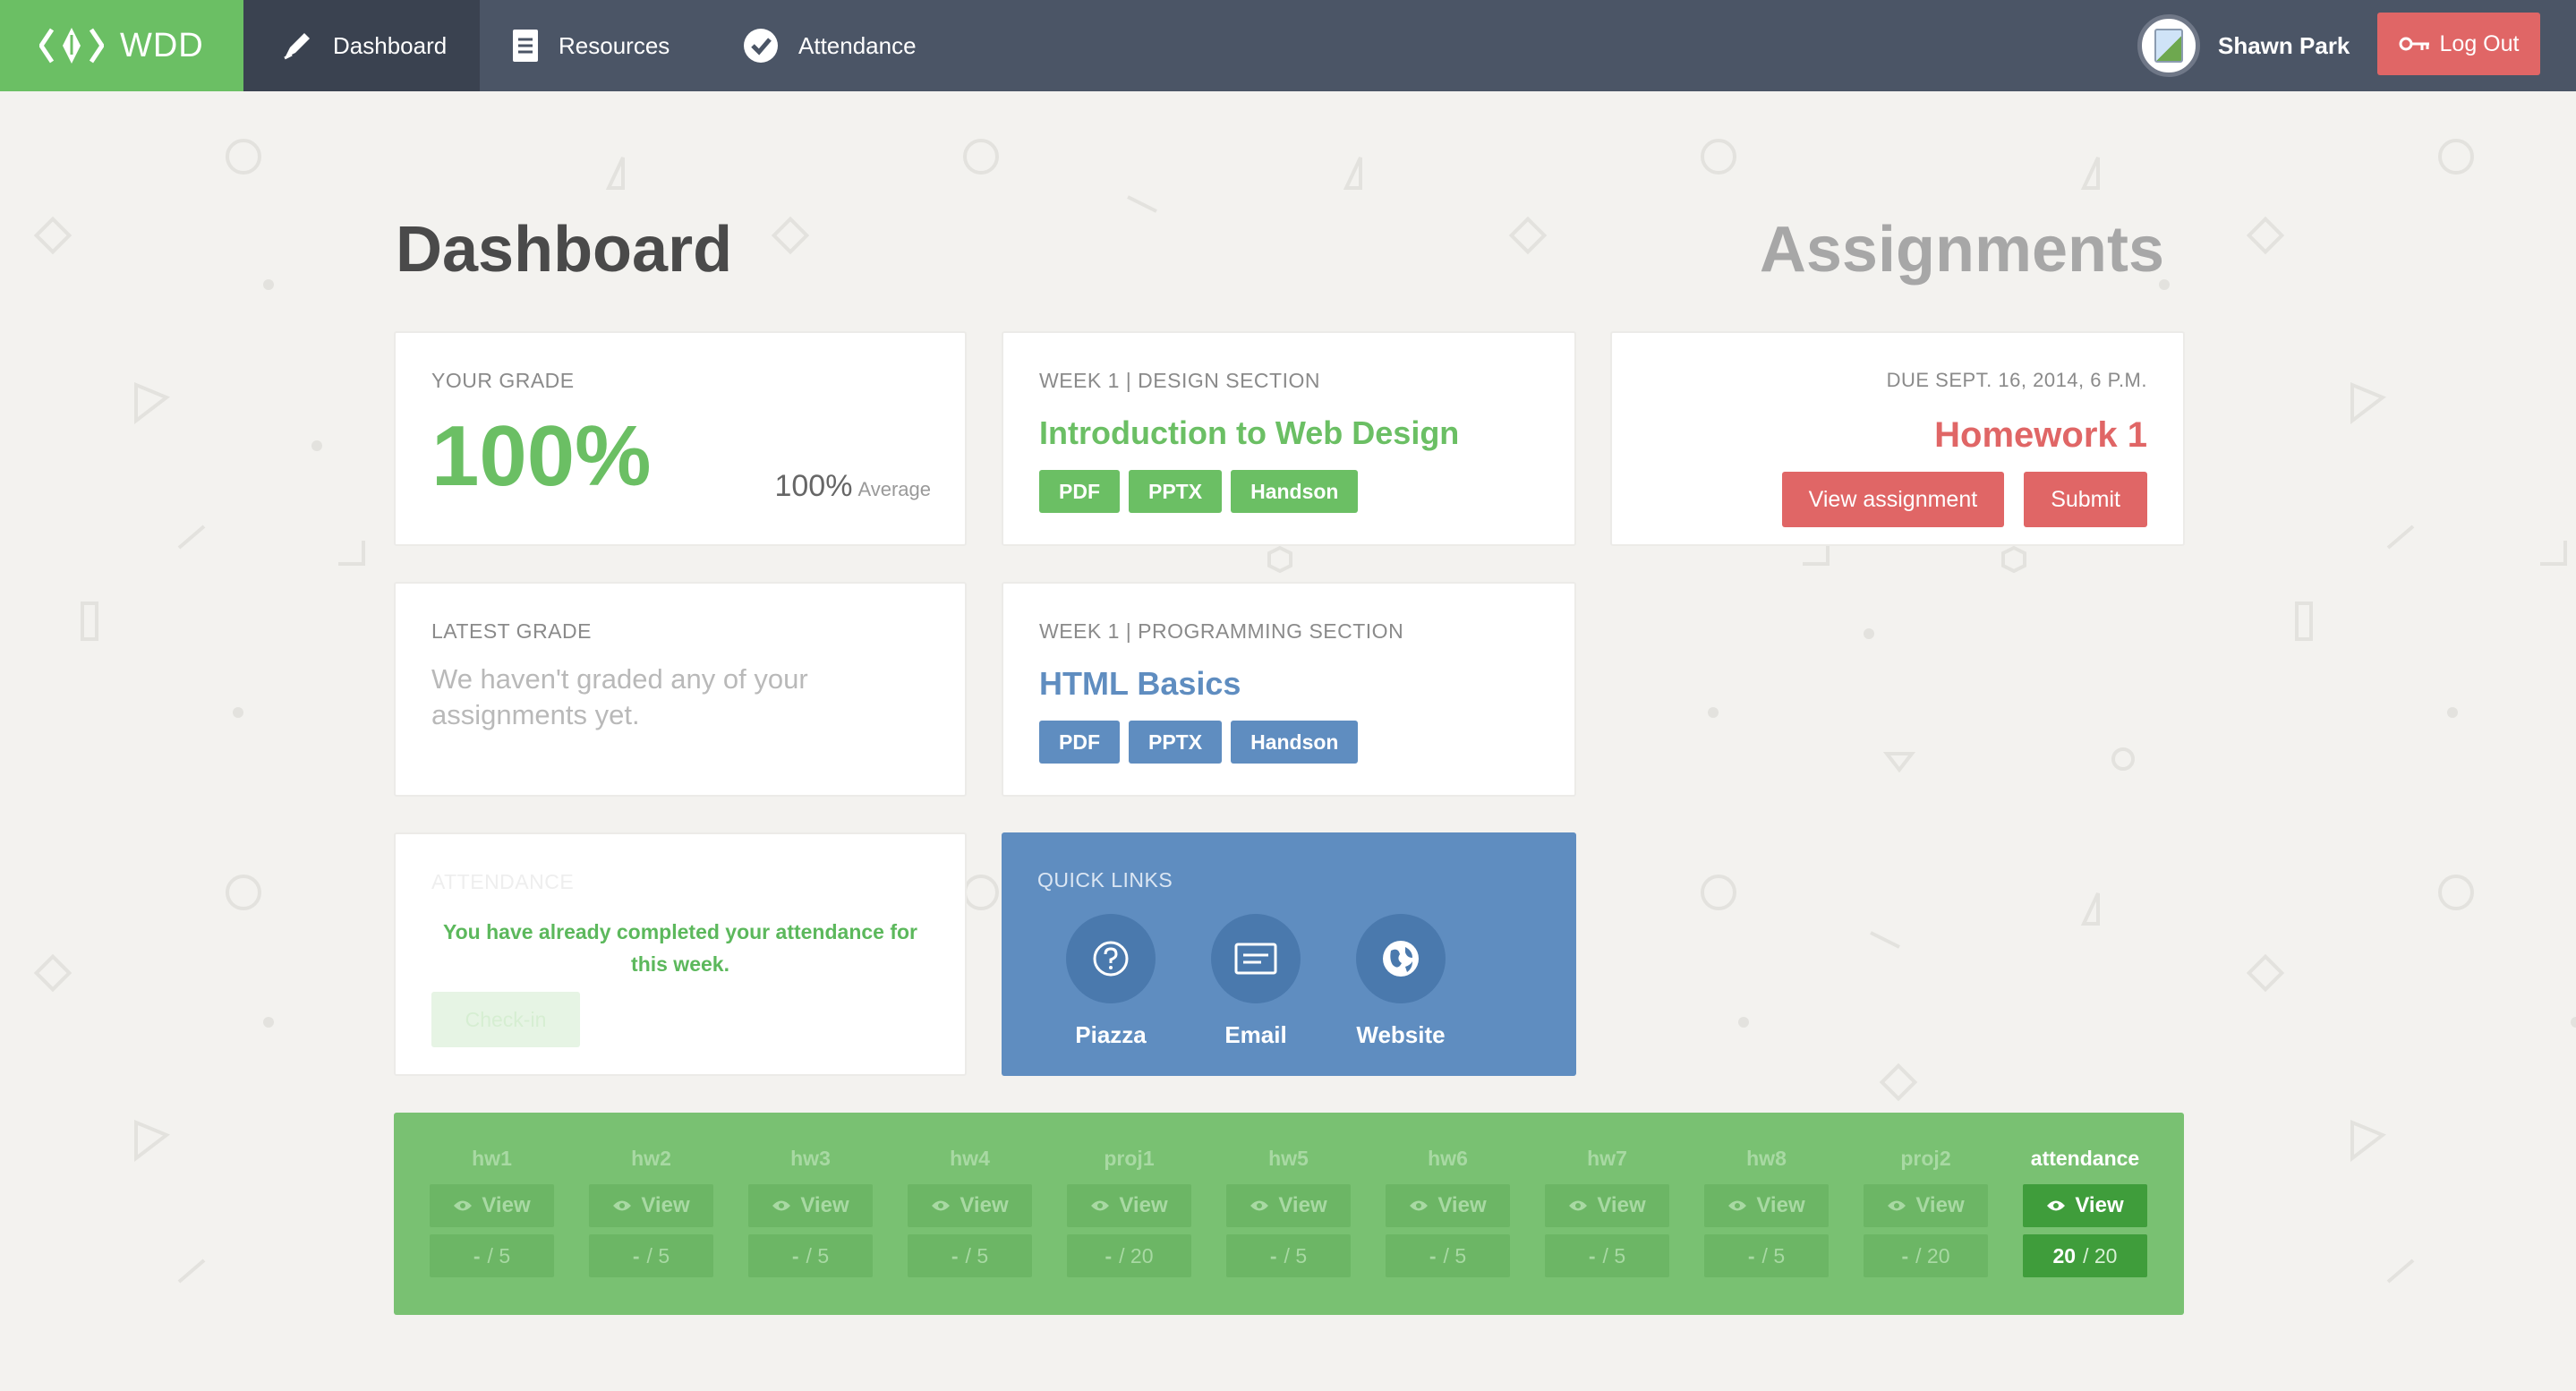  I want to click on view-assignment-button: View assignment, so click(1893, 500).